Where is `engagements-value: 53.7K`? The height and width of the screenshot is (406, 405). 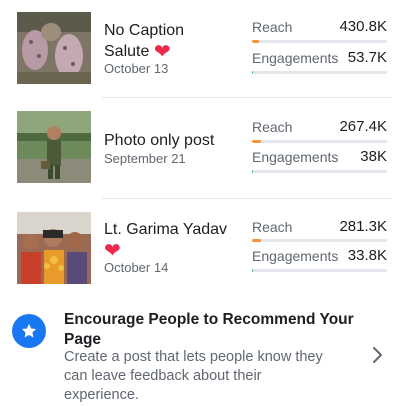
engagements-value: 53.7K is located at coordinates (367, 57).